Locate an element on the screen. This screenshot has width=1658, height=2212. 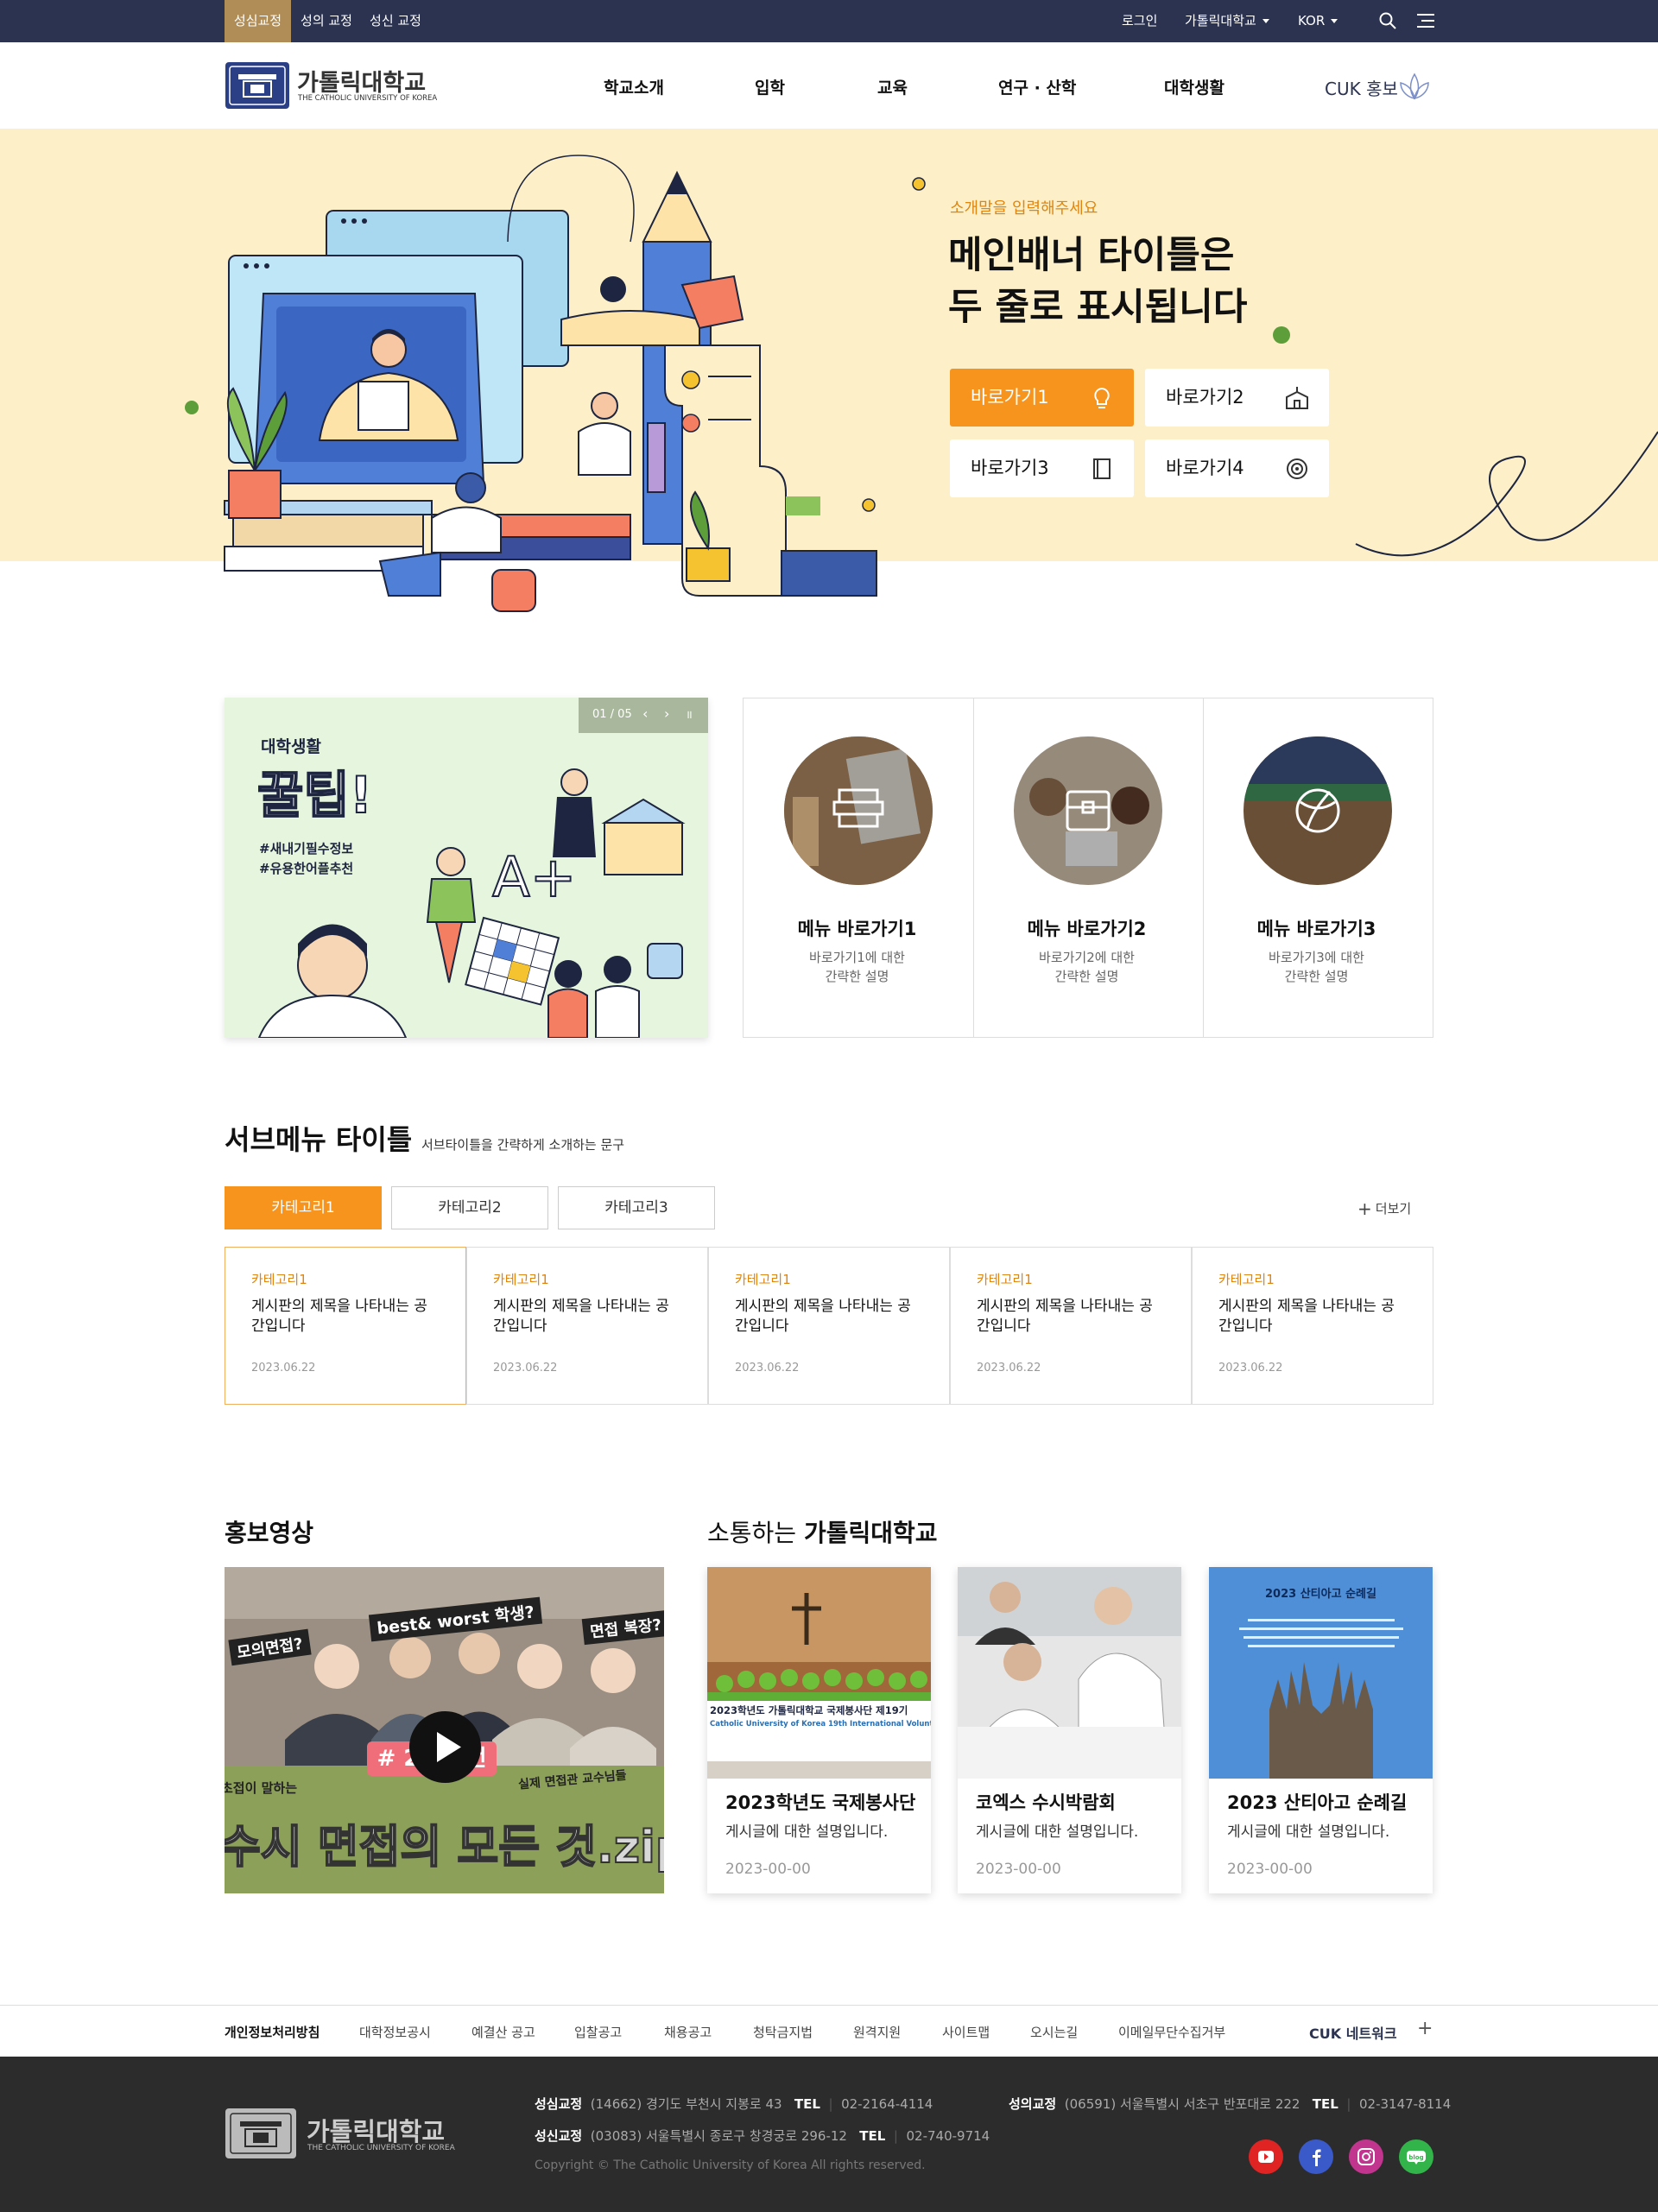
video-side-caption-left: 초접이 말하는 is located at coordinates (261, 1788).